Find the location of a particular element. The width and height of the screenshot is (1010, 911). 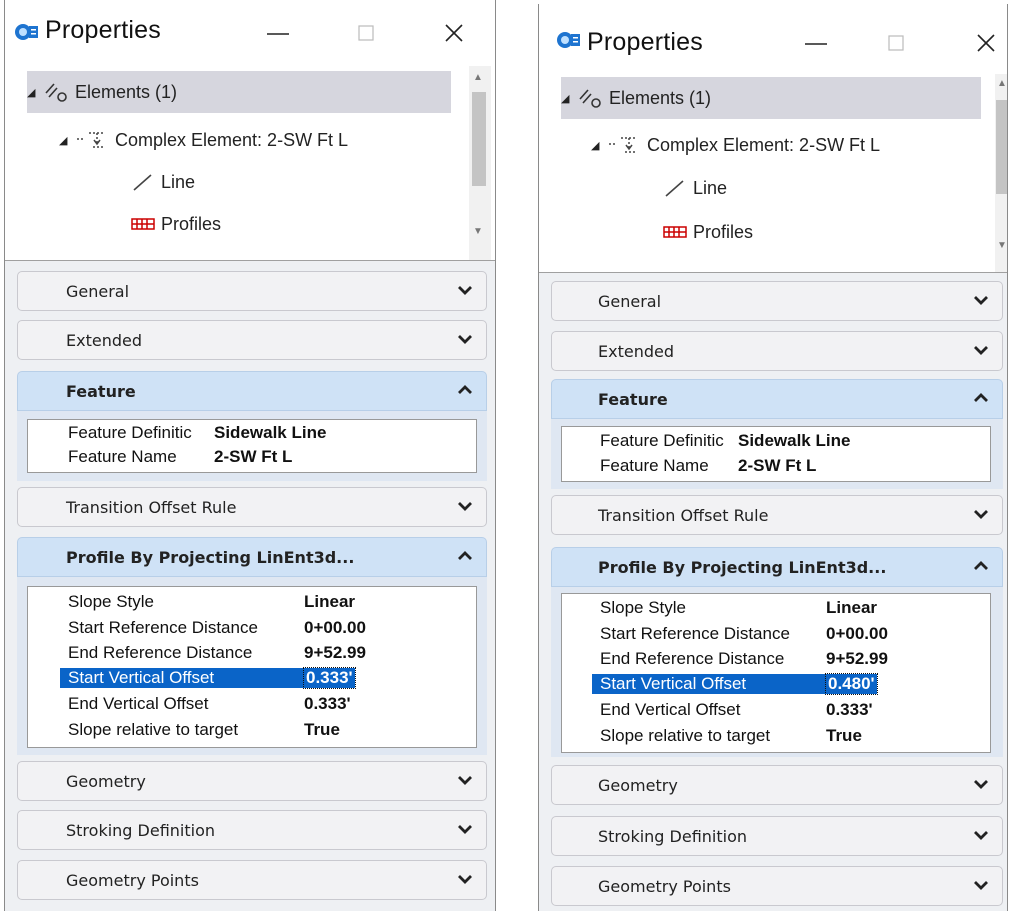

property-row-selected: Start Vertical Offset 0.480' is located at coordinates (776, 685).